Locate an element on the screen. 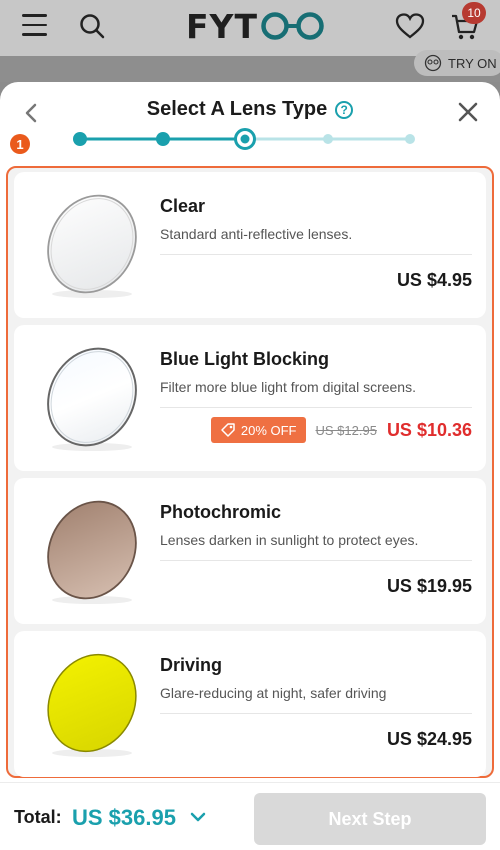 This screenshot has width=500, height=850. total-value: US $36.95 is located at coordinates (124, 818).